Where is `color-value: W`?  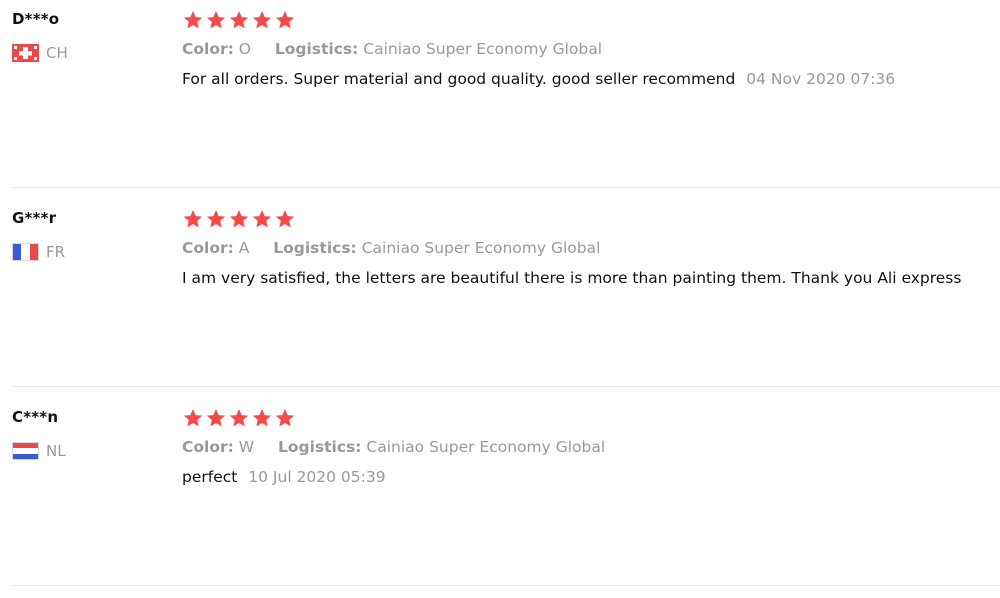
color-value: W is located at coordinates (246, 447).